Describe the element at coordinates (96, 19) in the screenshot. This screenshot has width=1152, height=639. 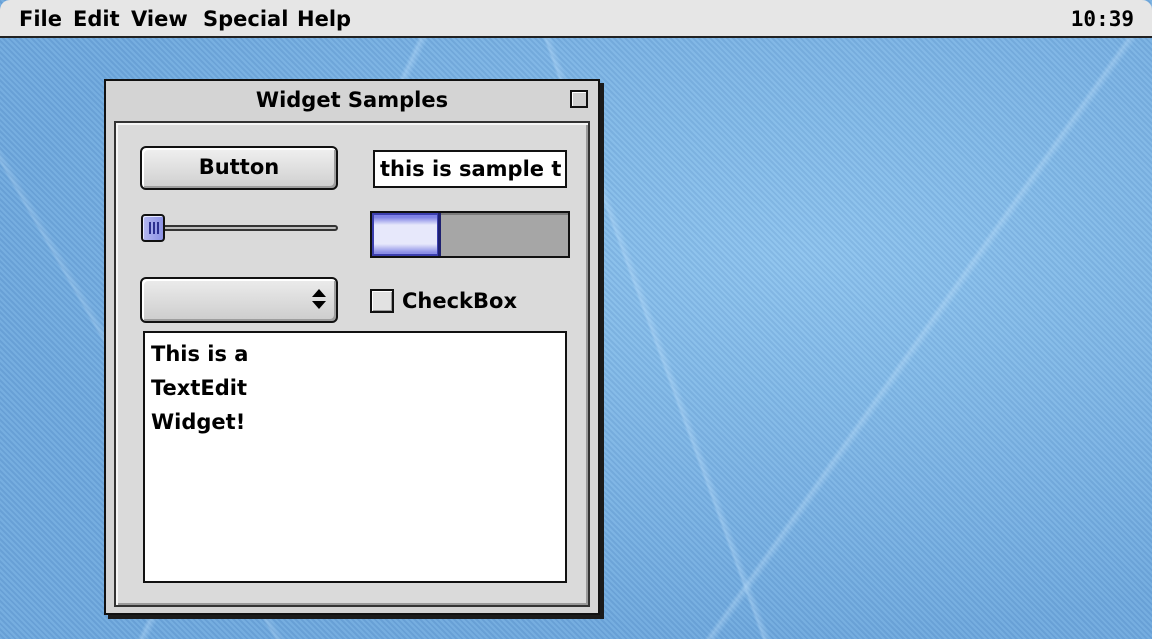
I see `menu-edit: Edit` at that location.